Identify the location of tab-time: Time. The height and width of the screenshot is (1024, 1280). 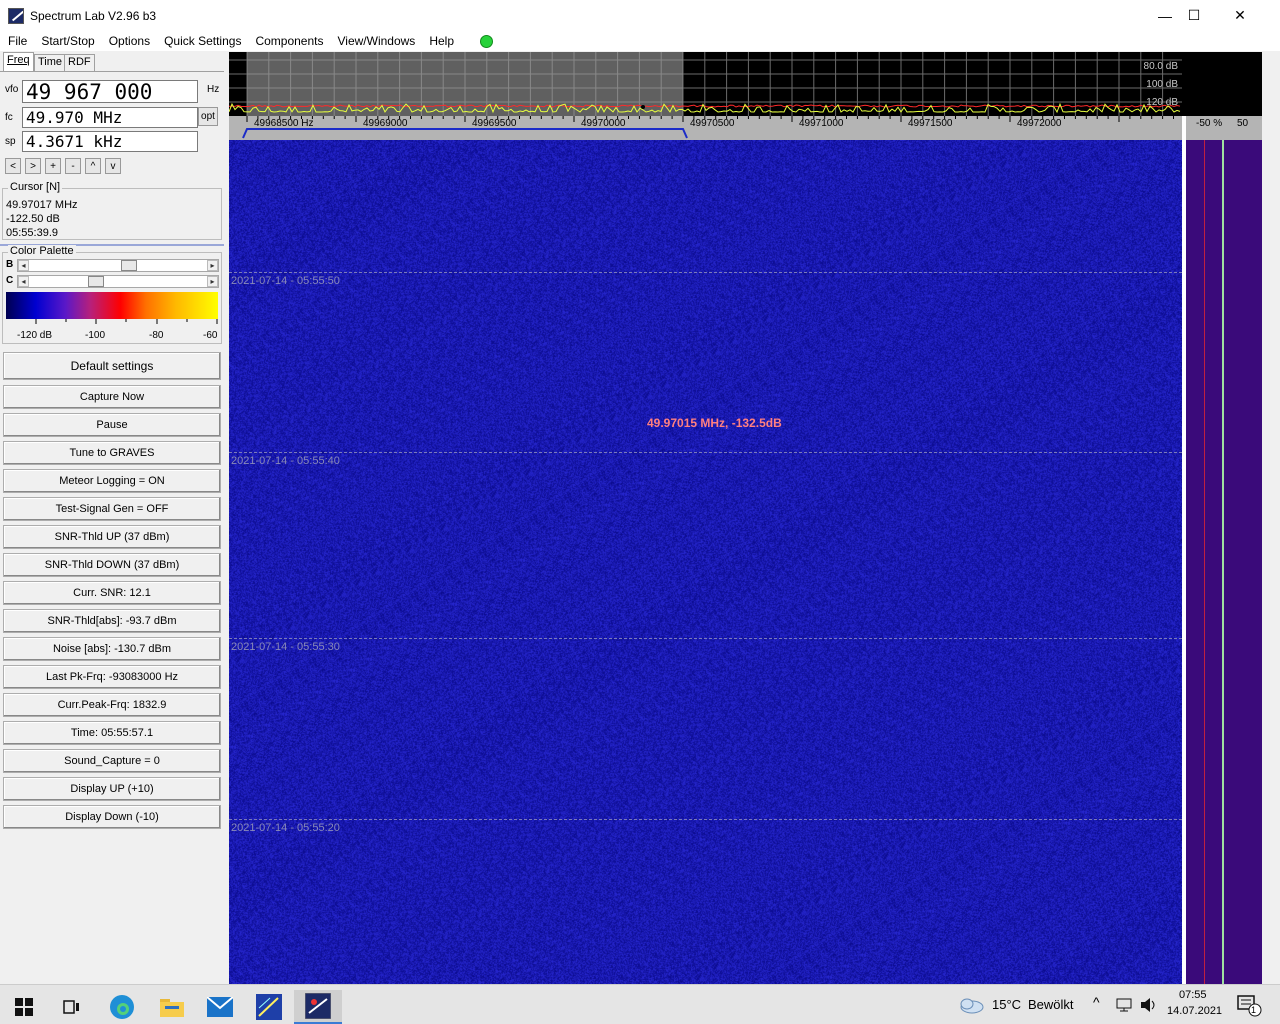
(50, 62).